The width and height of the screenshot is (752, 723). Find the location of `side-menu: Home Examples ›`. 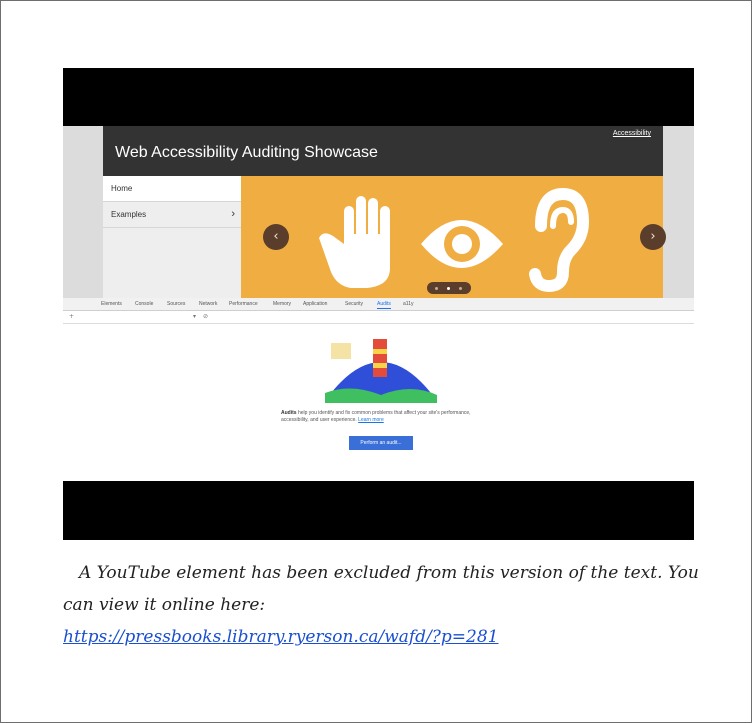

side-menu: Home Examples › is located at coordinates (172, 237).